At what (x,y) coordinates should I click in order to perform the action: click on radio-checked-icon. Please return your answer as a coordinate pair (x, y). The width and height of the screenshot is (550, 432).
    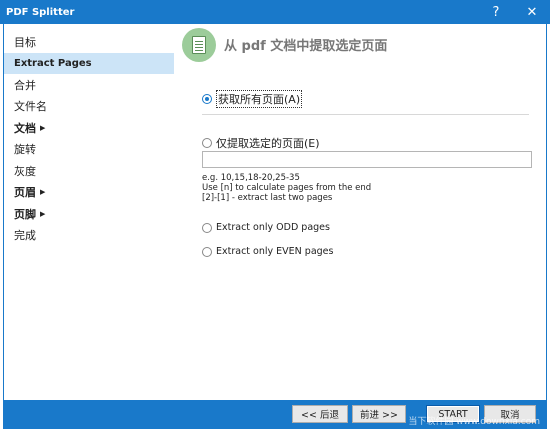
    Looking at the image, I should click on (207, 99).